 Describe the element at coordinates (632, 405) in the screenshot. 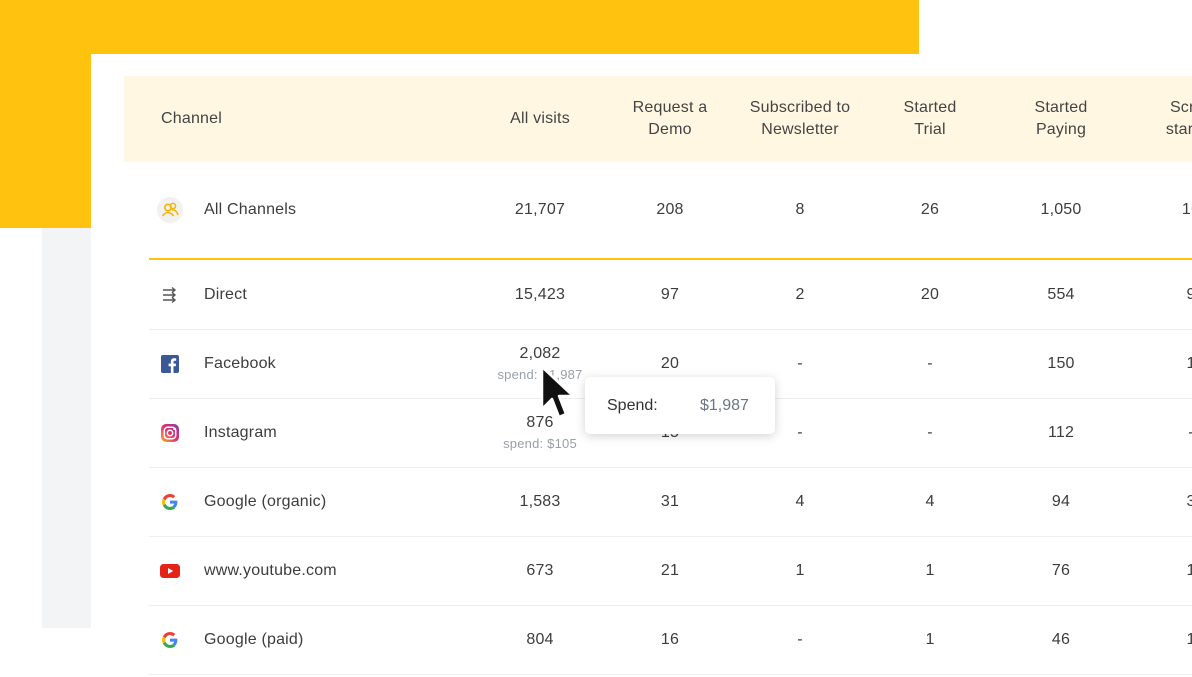

I see `tooltip-label: Spend:` at that location.